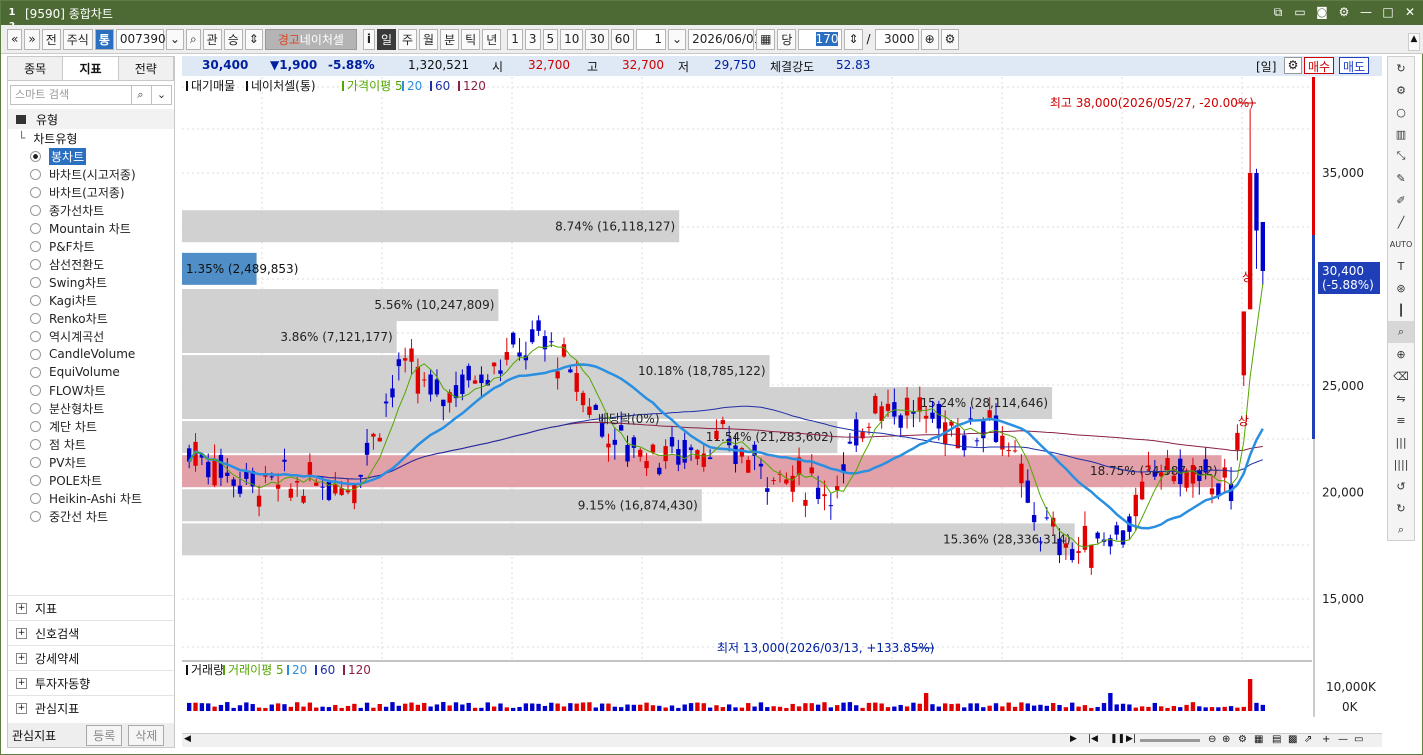 The height and width of the screenshot is (755, 1423). I want to click on interval-input: 1, so click(651, 39).